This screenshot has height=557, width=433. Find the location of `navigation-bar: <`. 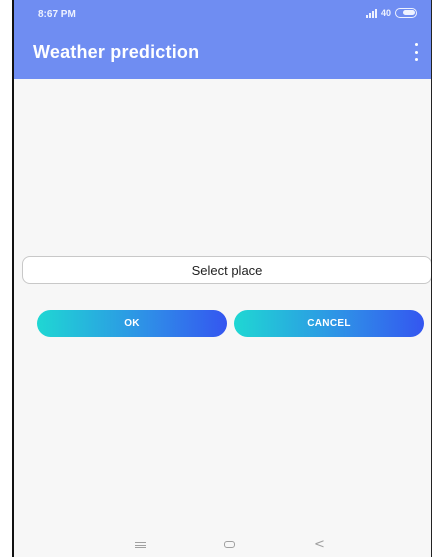

navigation-bar: < is located at coordinates (222, 544).